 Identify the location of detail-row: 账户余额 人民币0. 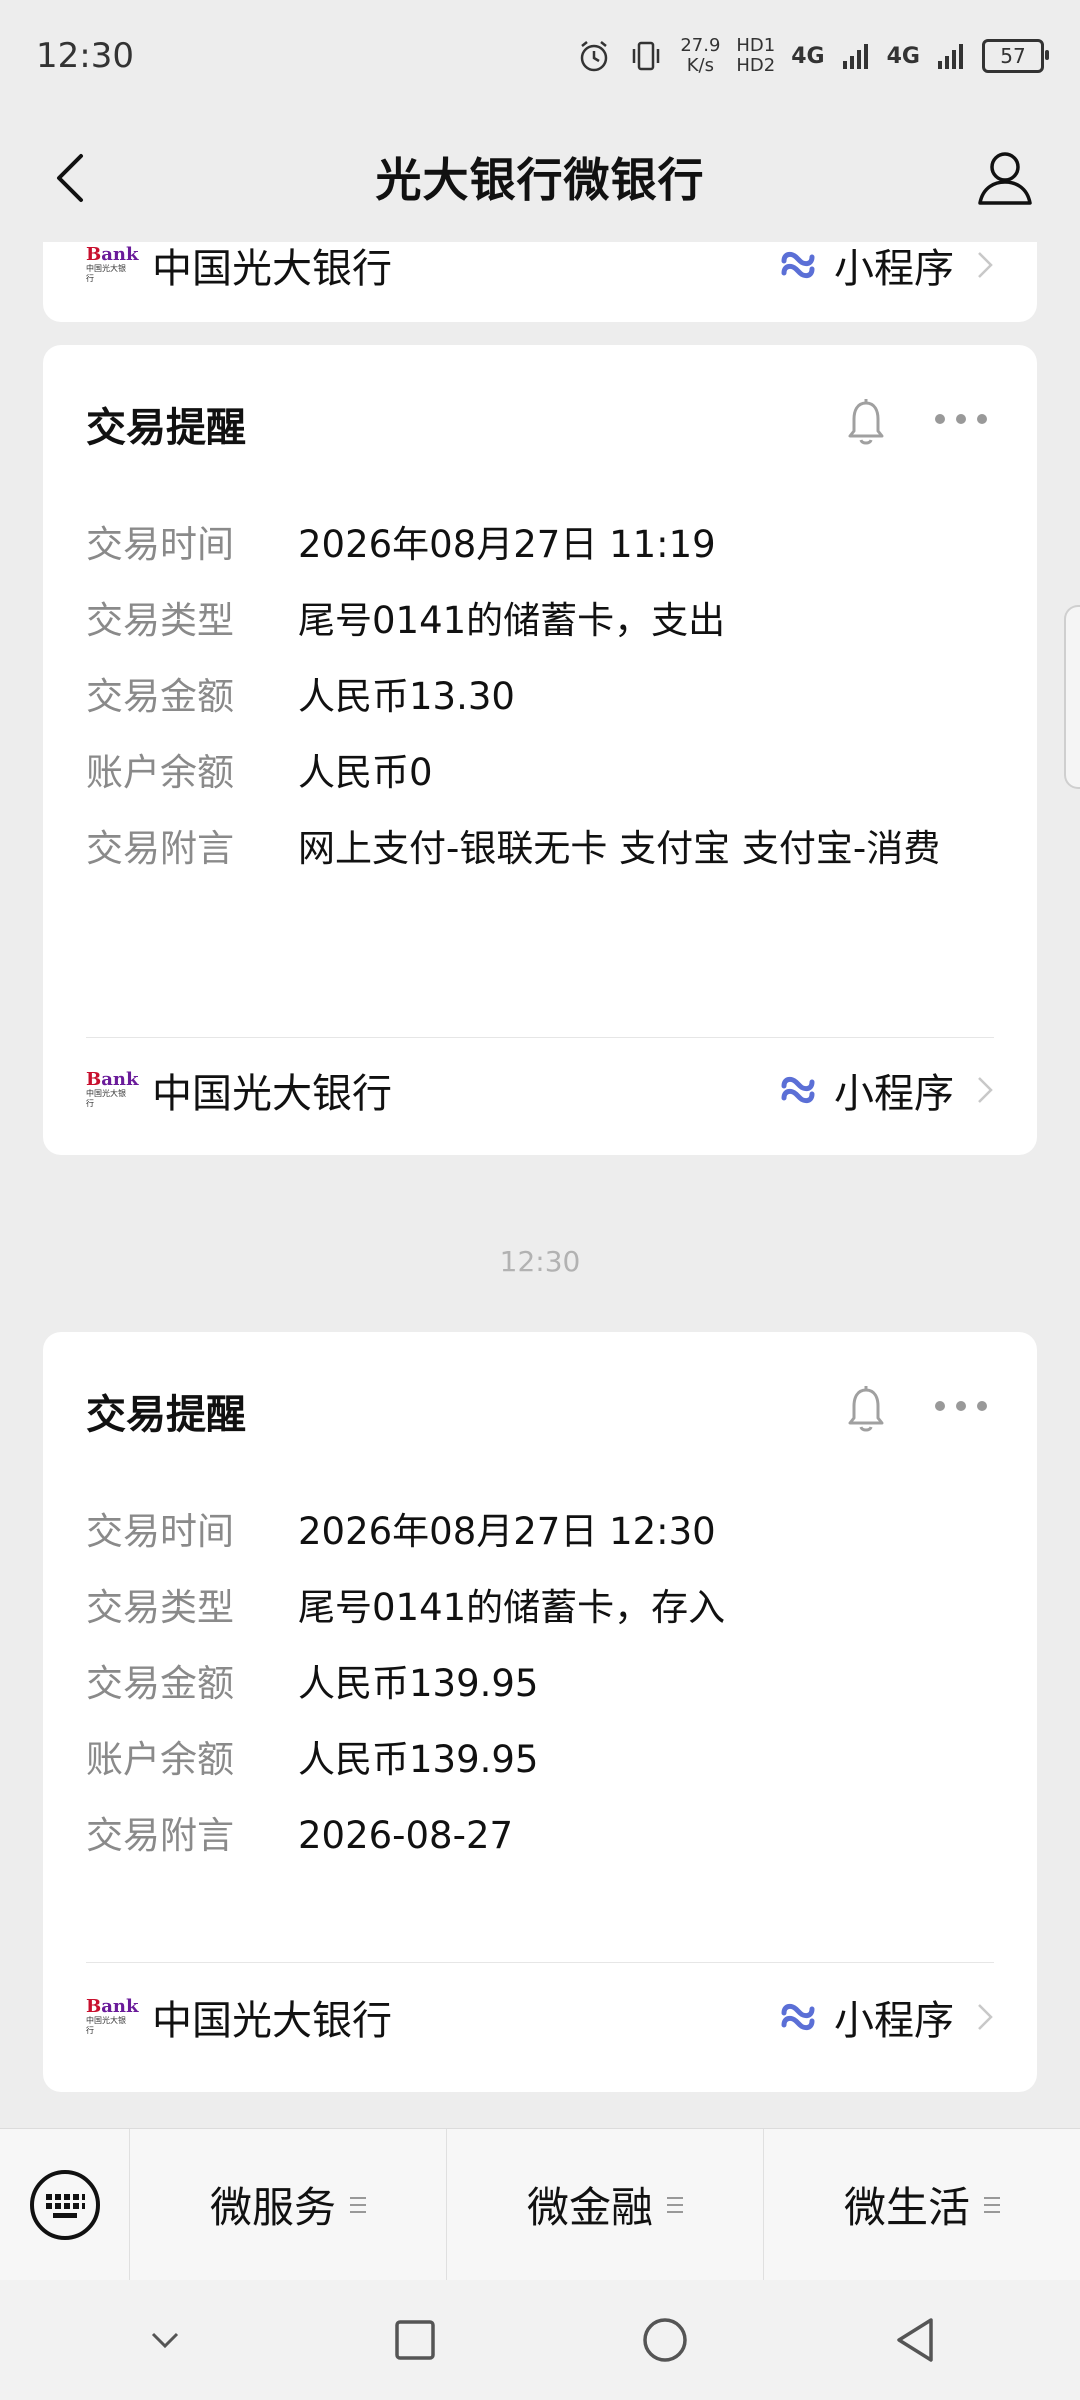
(536, 773).